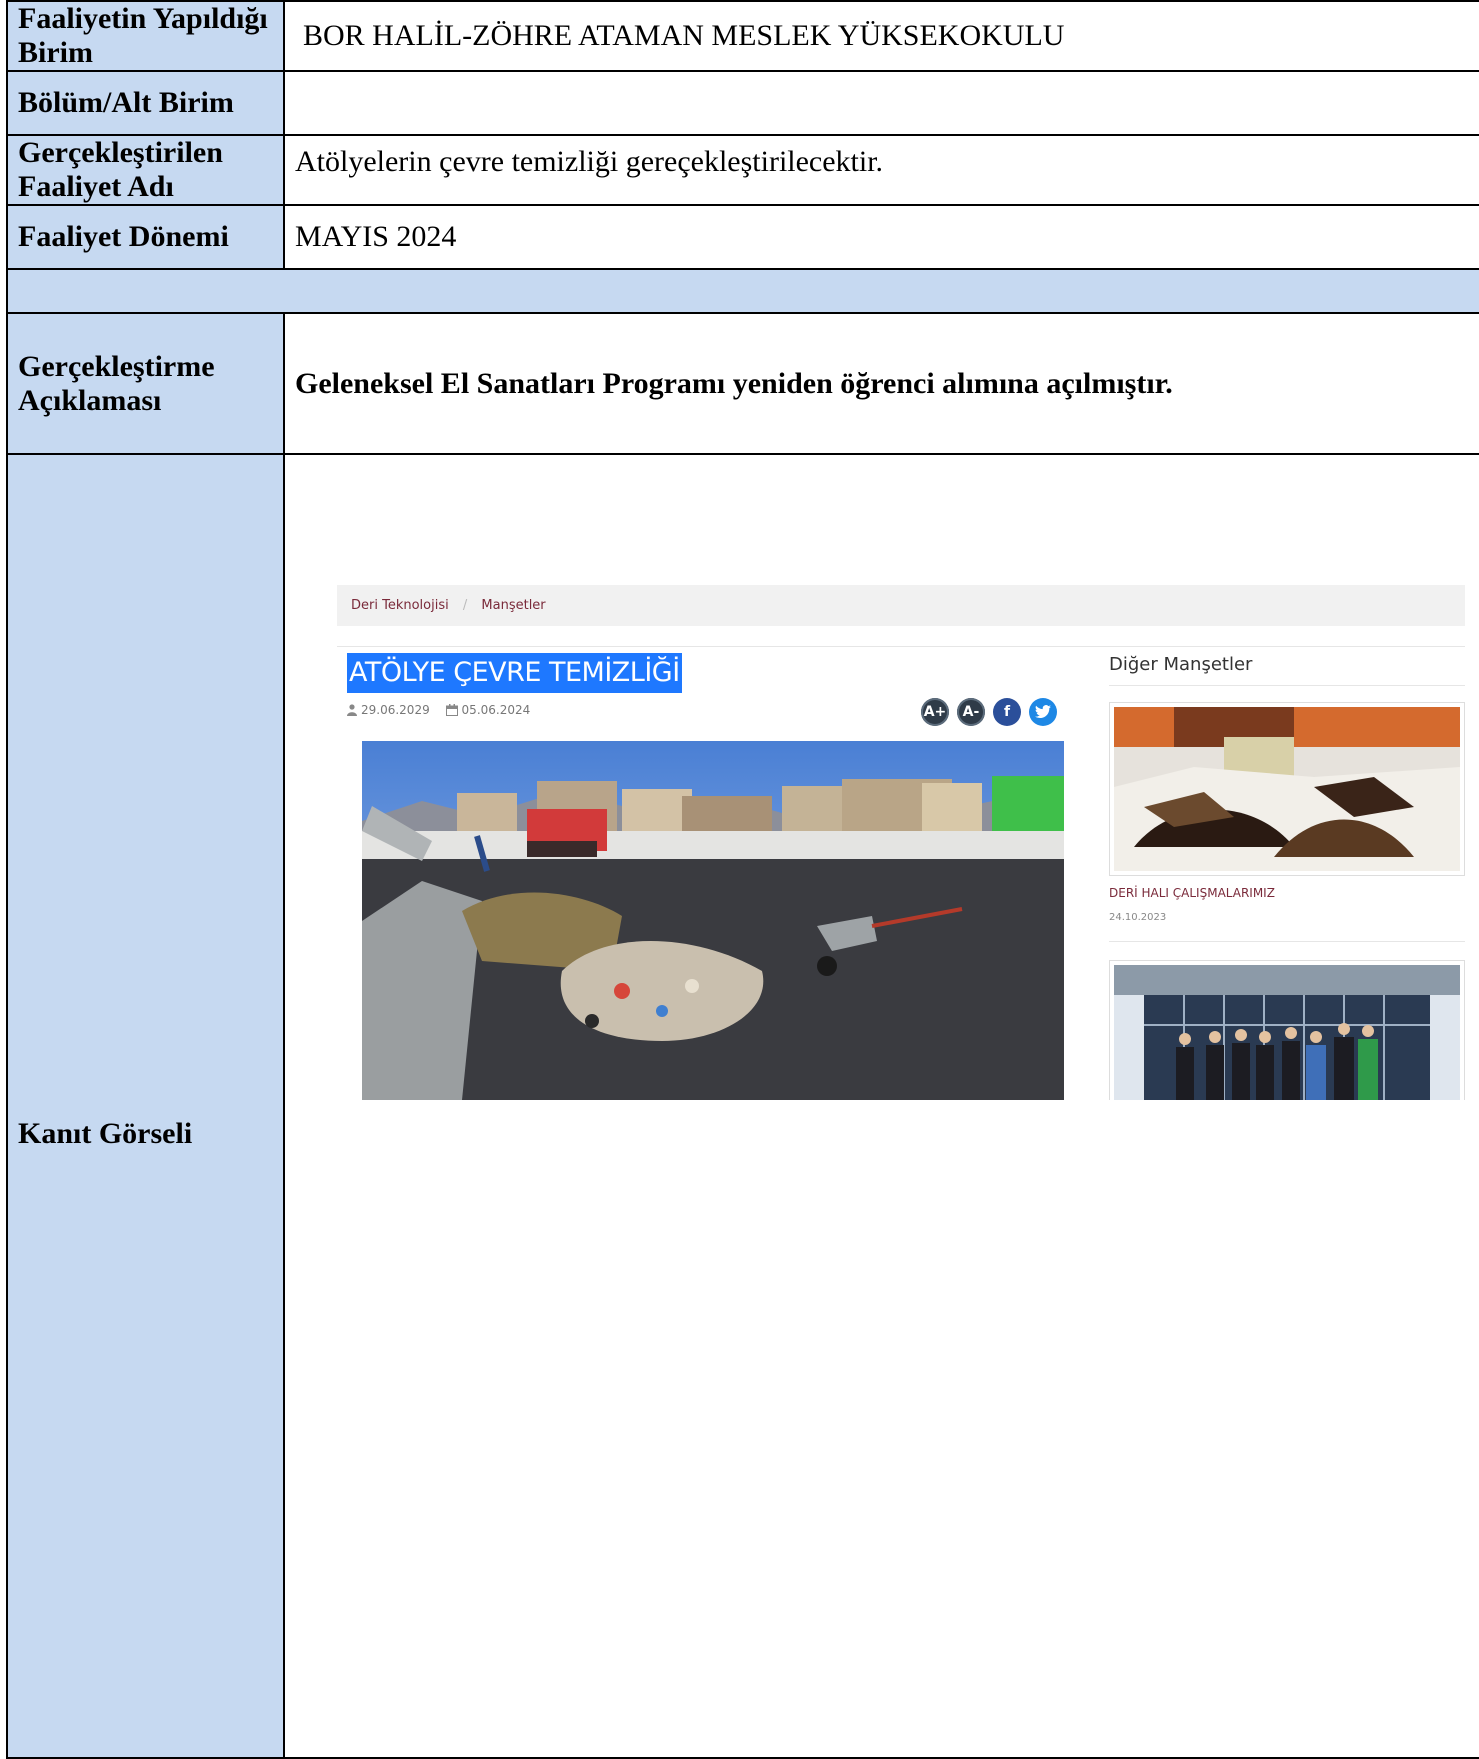 This screenshot has height=1759, width=1479. Describe the element at coordinates (971, 712) in the screenshot. I see `font-decrease-button: A-` at that location.